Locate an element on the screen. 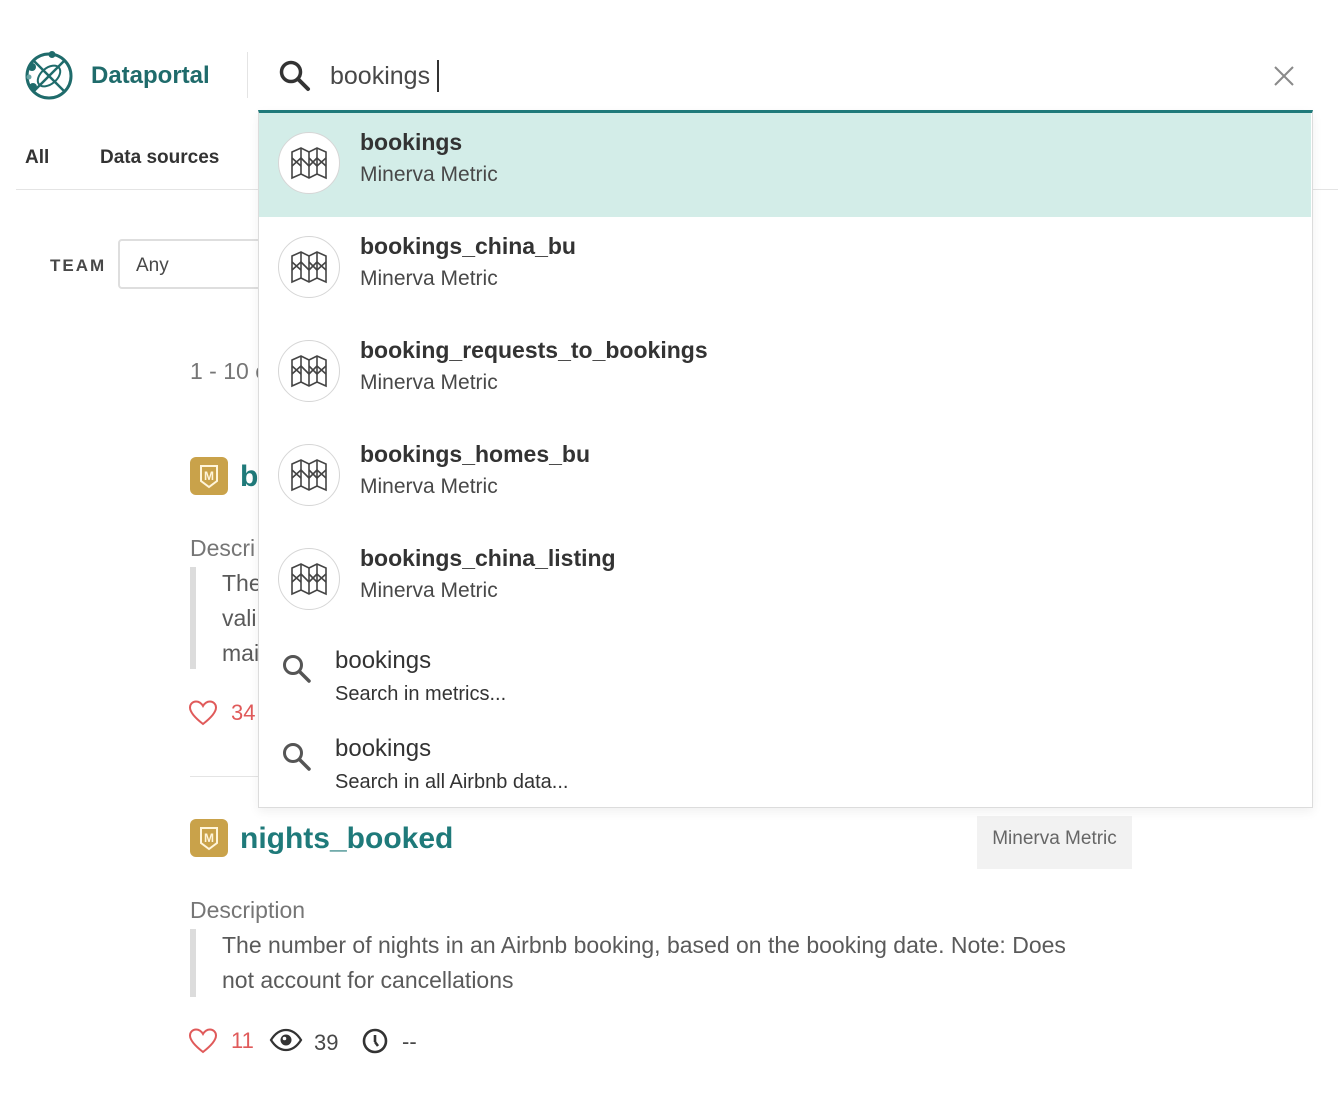  eye-icon is located at coordinates (286, 1040).